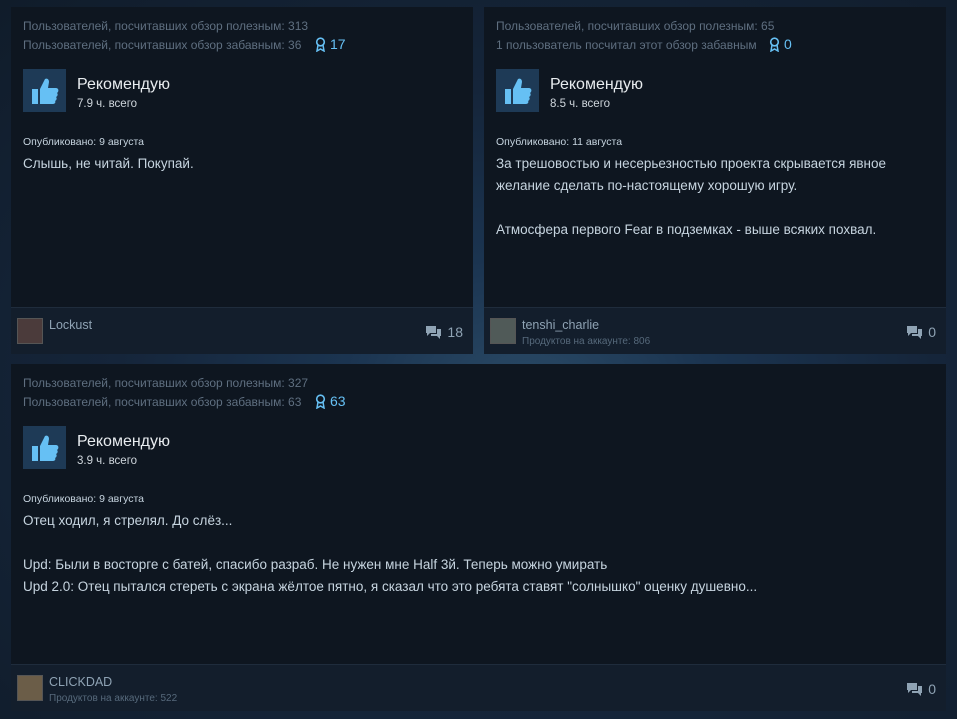 This screenshot has height=719, width=957. Describe the element at coordinates (560, 325) in the screenshot. I see `username: tenshi_charlie` at that location.